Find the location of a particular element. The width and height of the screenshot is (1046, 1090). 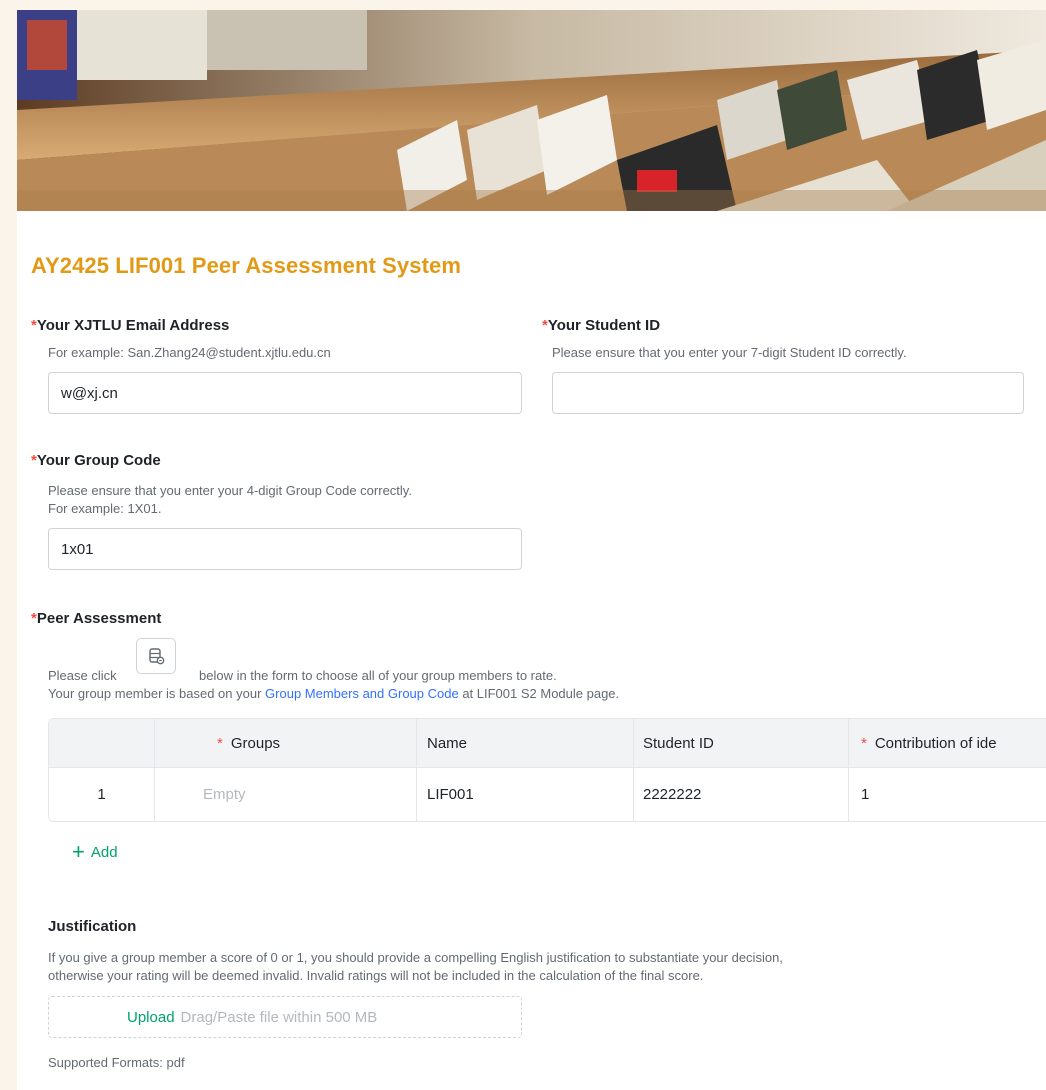

student-id-label: *Your Student ID is located at coordinates (601, 325).